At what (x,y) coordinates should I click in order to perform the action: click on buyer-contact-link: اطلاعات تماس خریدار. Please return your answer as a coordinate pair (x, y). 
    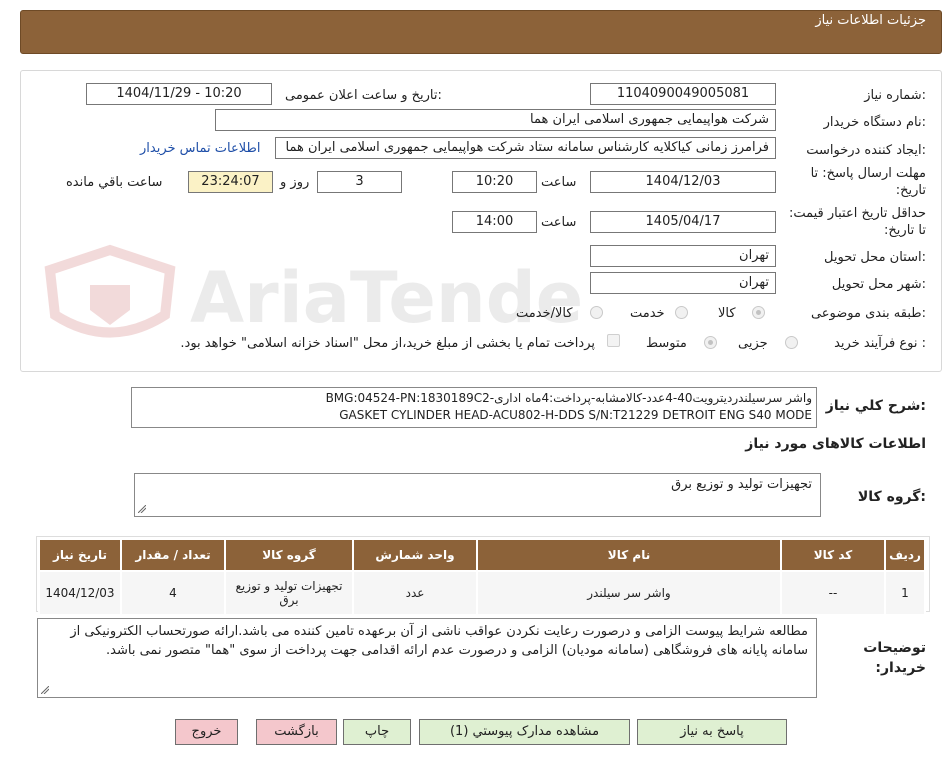
    Looking at the image, I should click on (200, 148).